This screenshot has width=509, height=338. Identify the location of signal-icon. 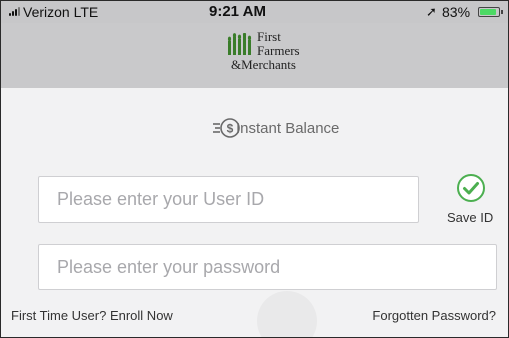
(14, 11).